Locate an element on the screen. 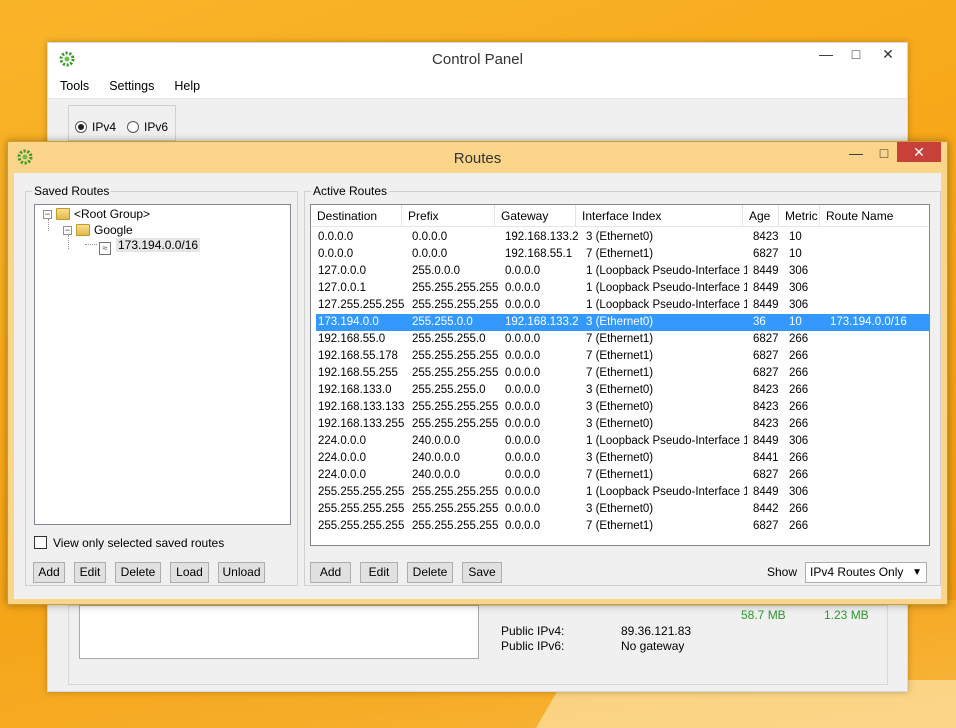 The width and height of the screenshot is (956, 728). google-group-label: Google is located at coordinates (113, 230).